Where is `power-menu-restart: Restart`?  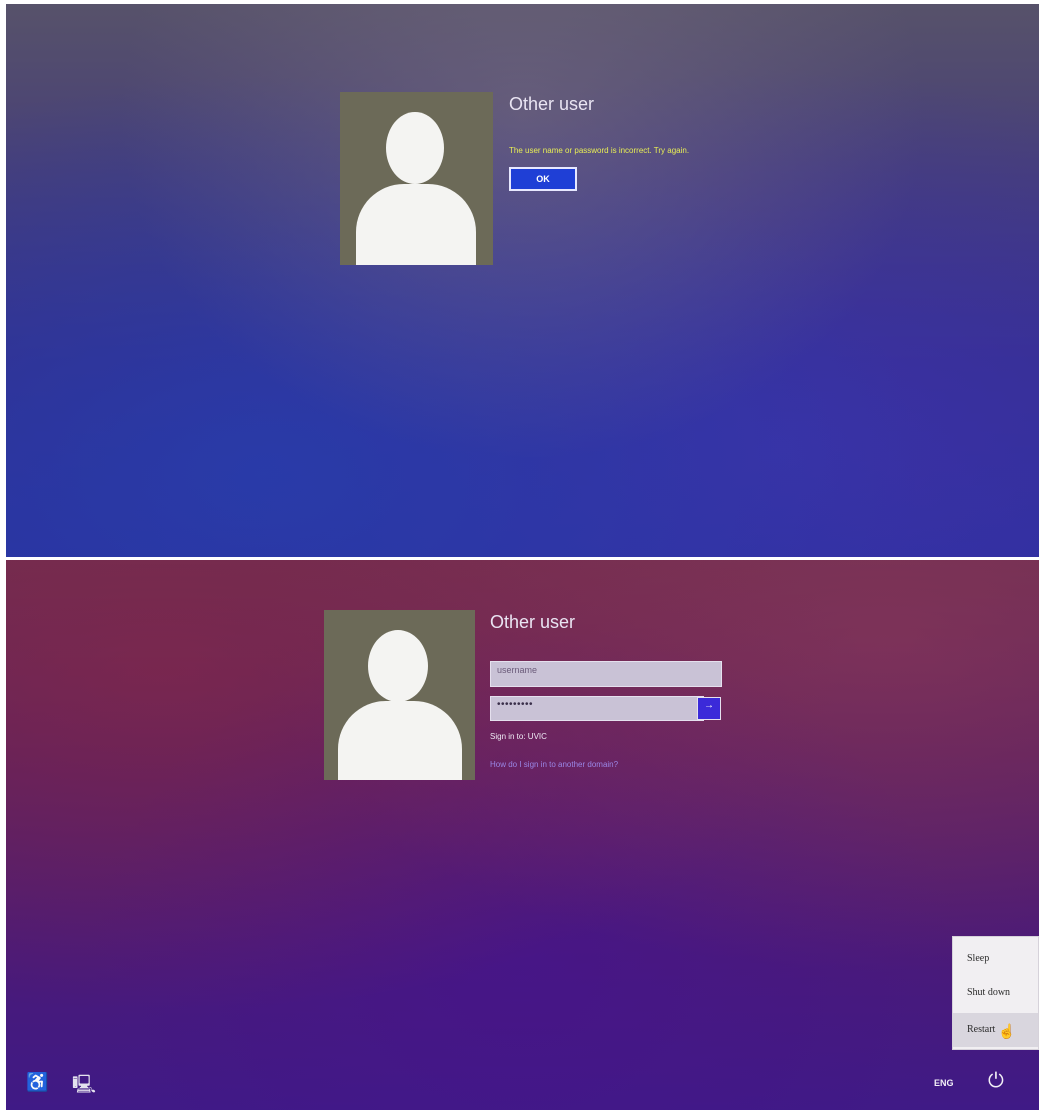
power-menu-restart: Restart is located at coordinates (995, 1030).